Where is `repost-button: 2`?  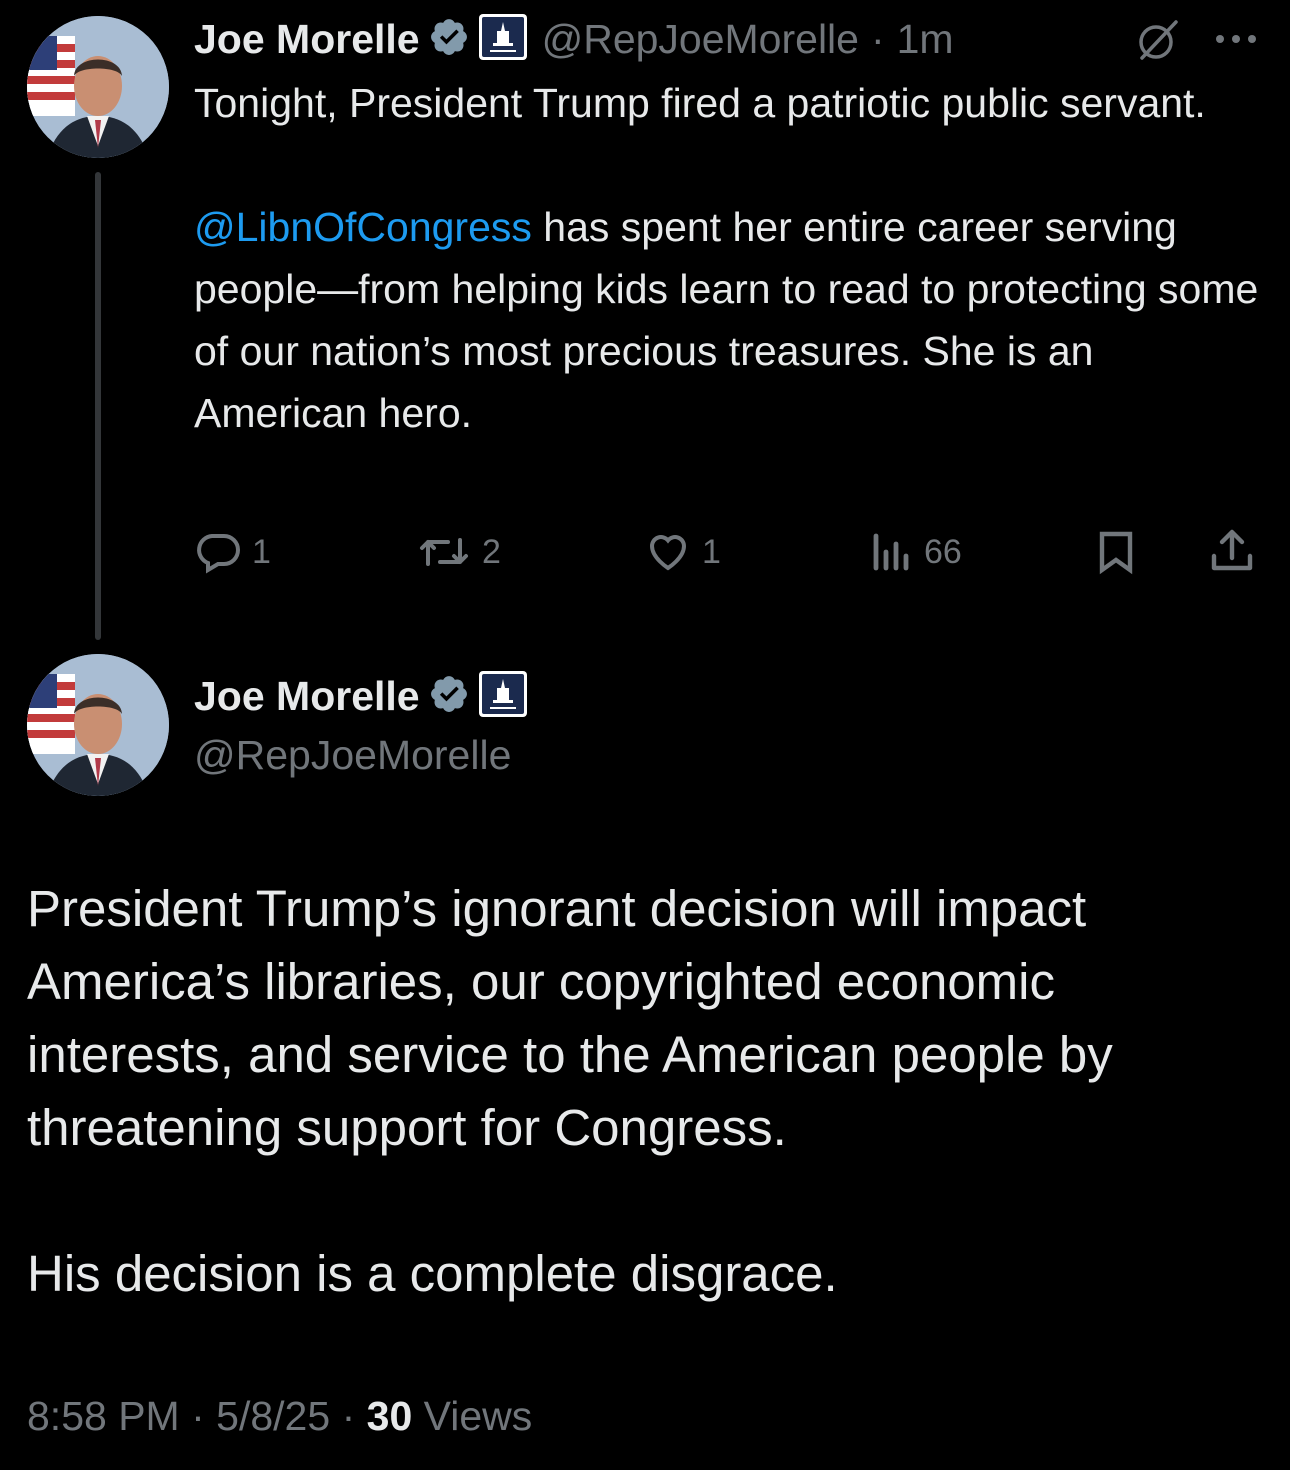 repost-button: 2 is located at coordinates (458, 552).